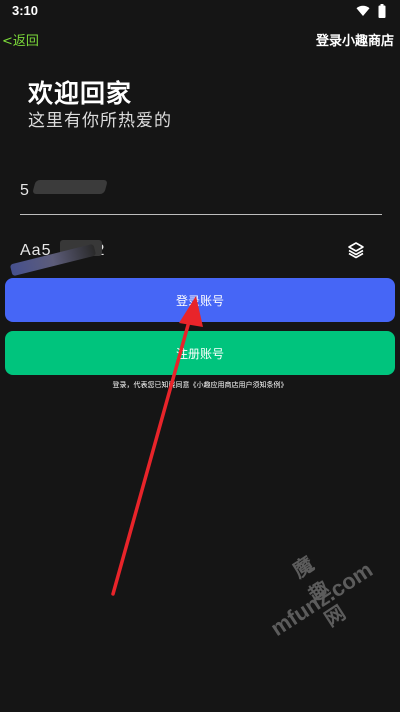 The width and height of the screenshot is (400, 712). I want to click on back-link: <返回, so click(20, 39).